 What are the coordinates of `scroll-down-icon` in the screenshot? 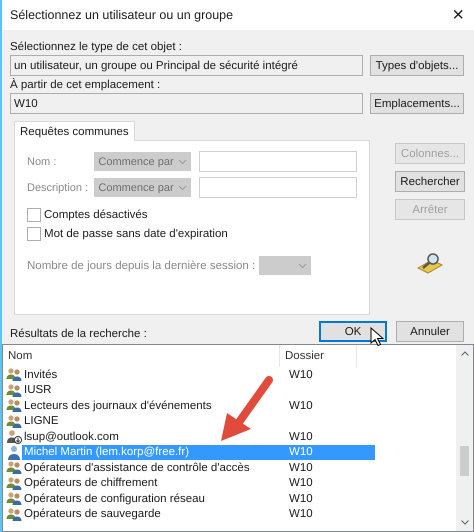 It's located at (464, 522).